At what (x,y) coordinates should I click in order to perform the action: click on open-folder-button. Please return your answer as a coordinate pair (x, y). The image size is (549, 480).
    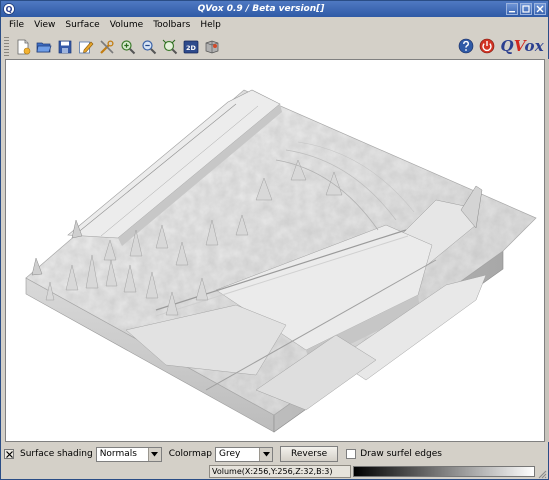
    Looking at the image, I should click on (44, 47).